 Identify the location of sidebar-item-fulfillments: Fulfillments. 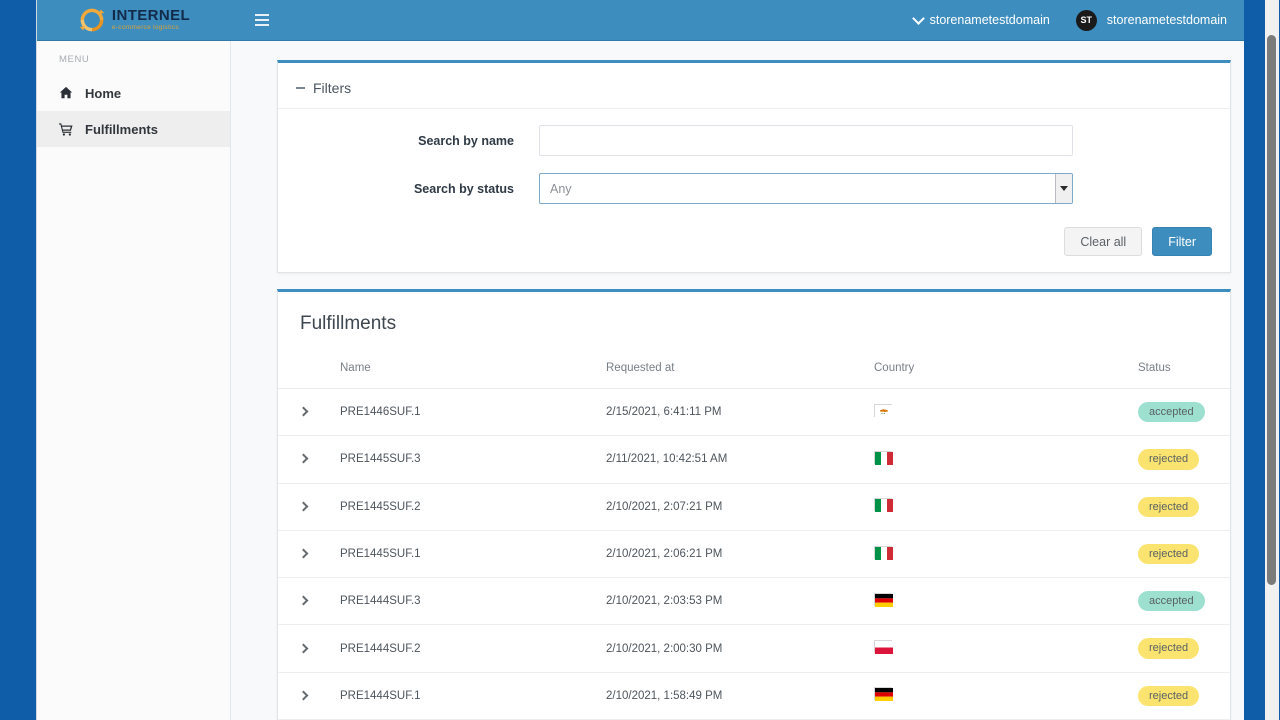
(133, 129).